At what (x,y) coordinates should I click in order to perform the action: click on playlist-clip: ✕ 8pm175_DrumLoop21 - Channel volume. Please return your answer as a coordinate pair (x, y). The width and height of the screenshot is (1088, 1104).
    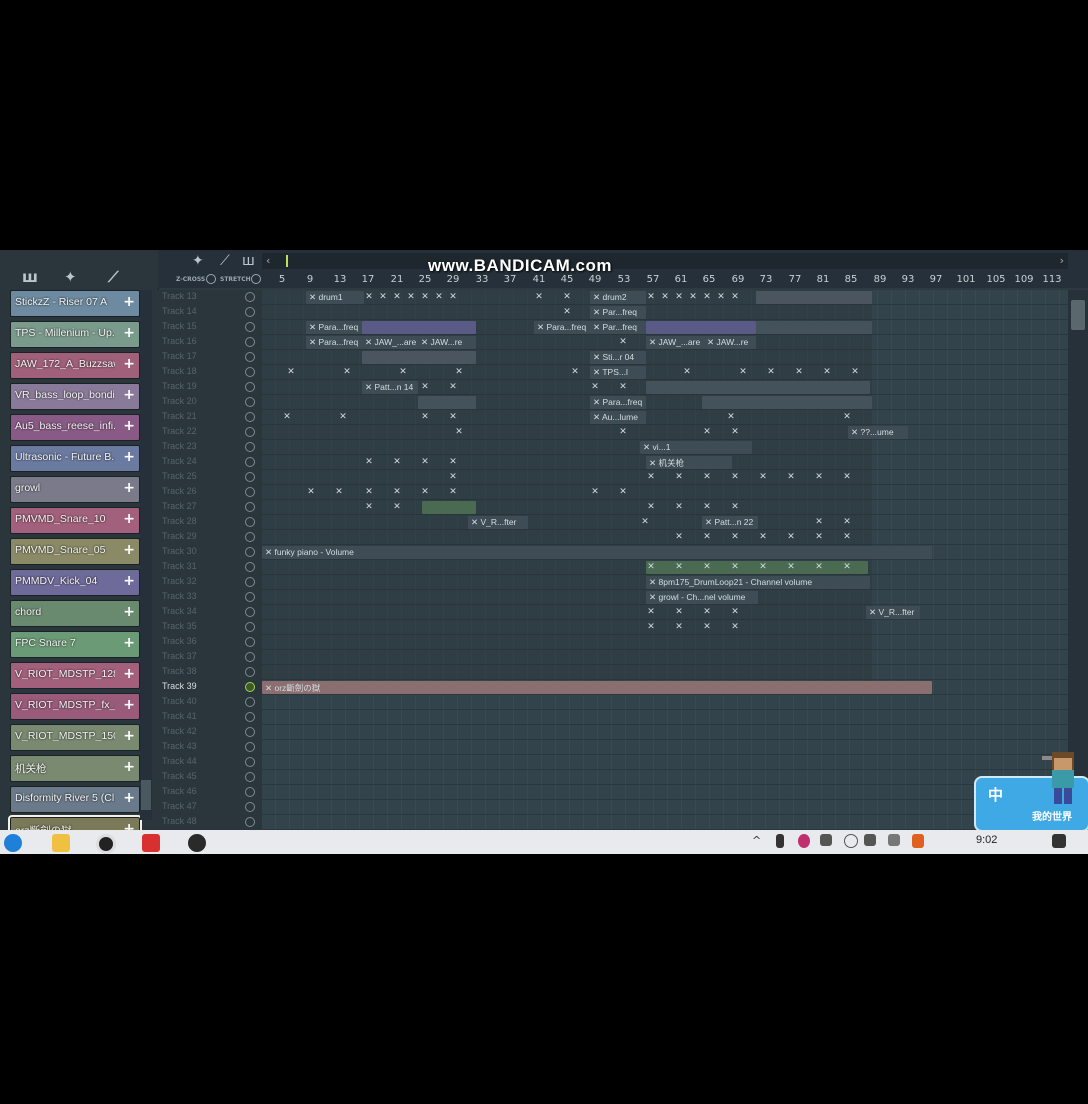
    Looking at the image, I should click on (758, 582).